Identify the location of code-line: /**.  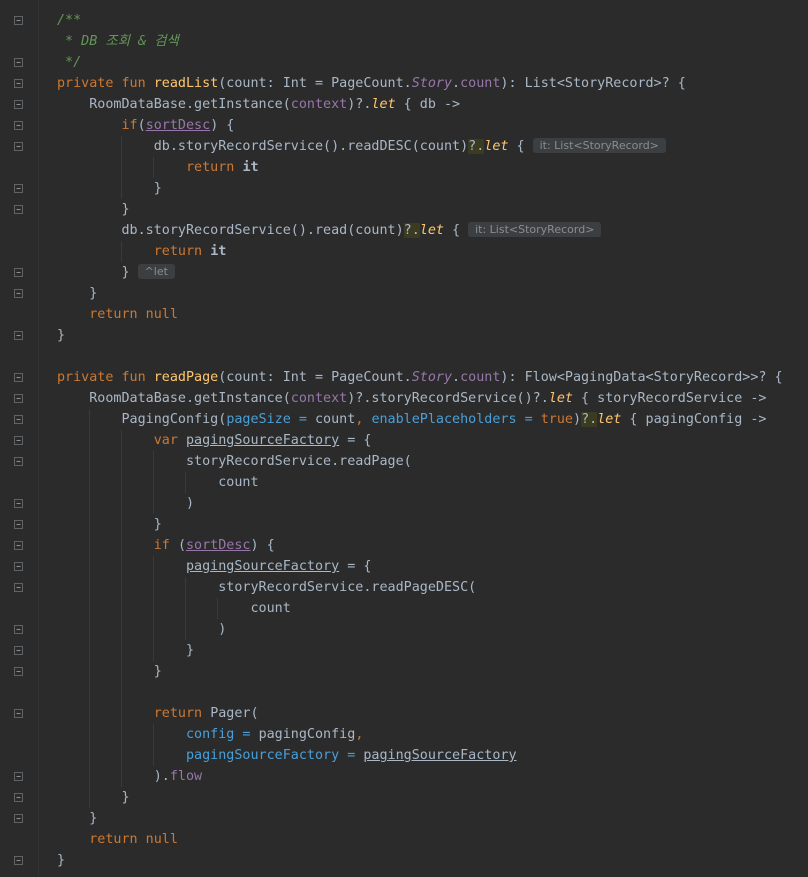
(69, 20).